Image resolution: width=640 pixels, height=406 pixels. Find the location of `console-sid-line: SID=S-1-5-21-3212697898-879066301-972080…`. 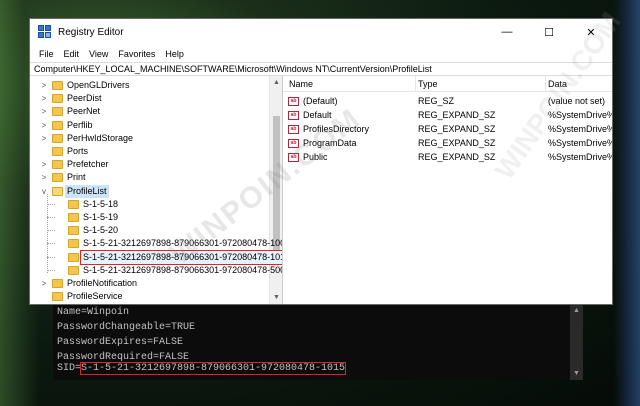

console-sid-line: SID=S-1-5-21-3212697898-879066301-972080… is located at coordinates (202, 368).